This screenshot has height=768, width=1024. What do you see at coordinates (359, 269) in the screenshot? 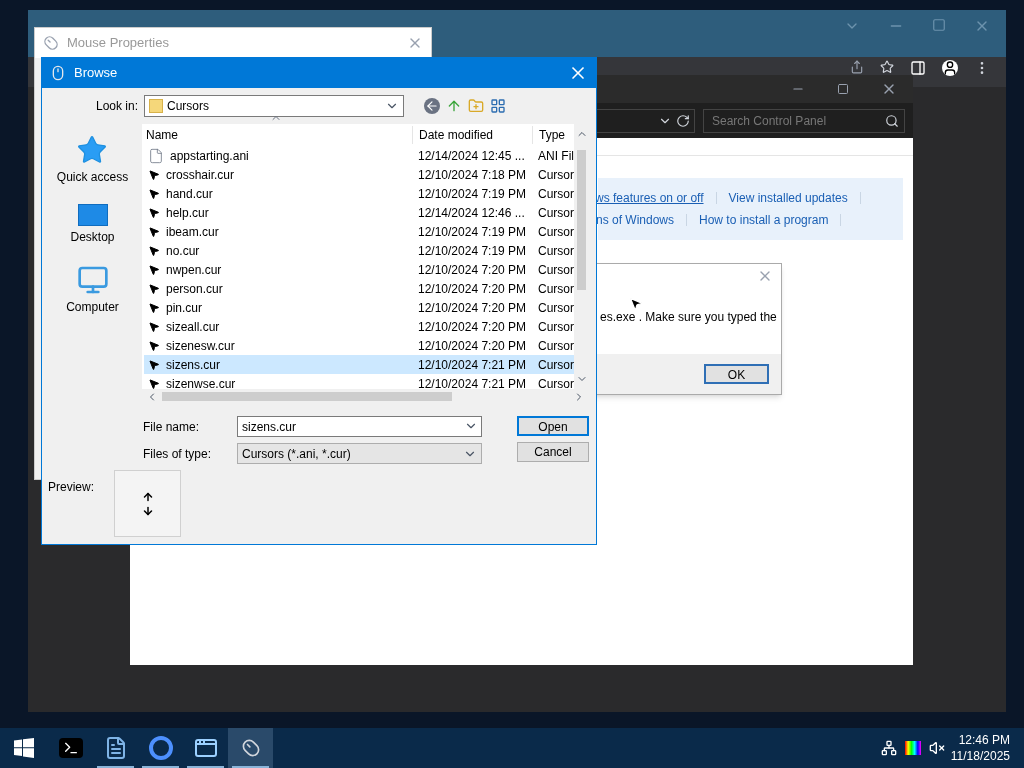
I see `file-row: nwpen.cur 12/10/2024 7:20 PM Cursor` at bounding box center [359, 269].